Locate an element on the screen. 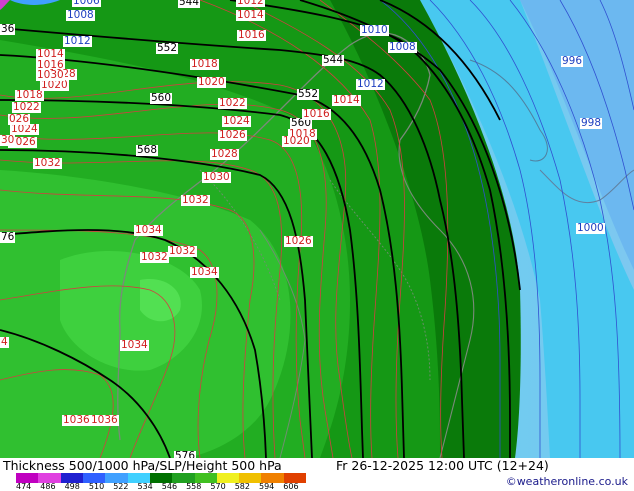  slp-red-label: 1012 is located at coordinates (250, 3).